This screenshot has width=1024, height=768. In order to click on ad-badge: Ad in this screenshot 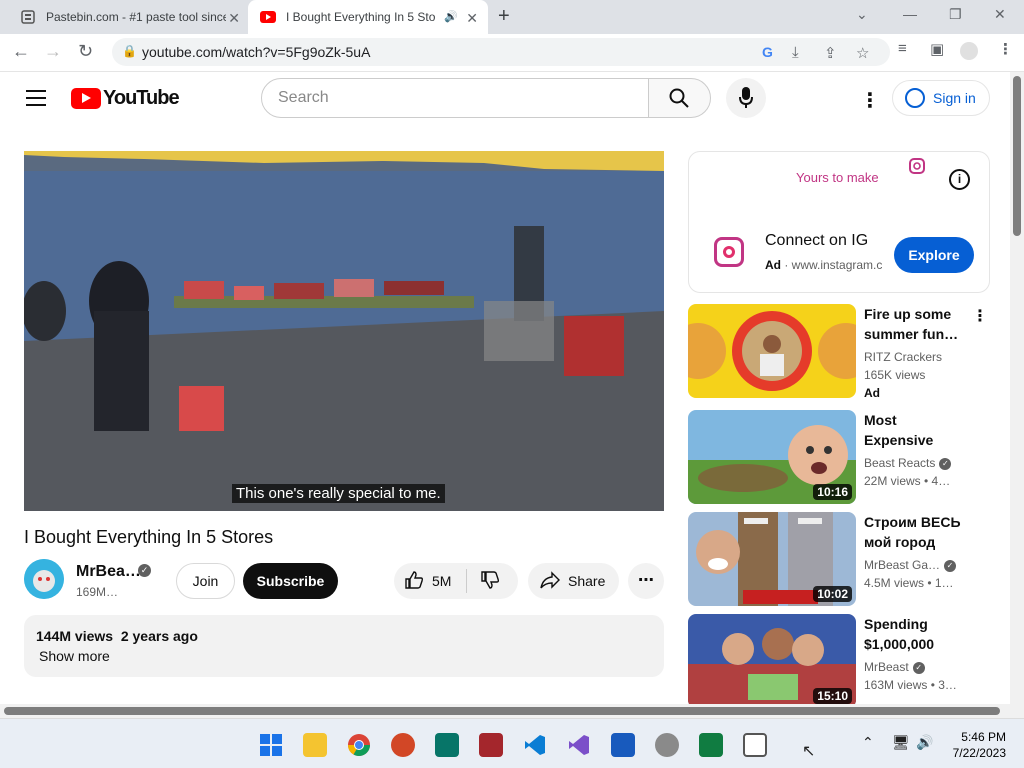, I will do `click(872, 393)`.